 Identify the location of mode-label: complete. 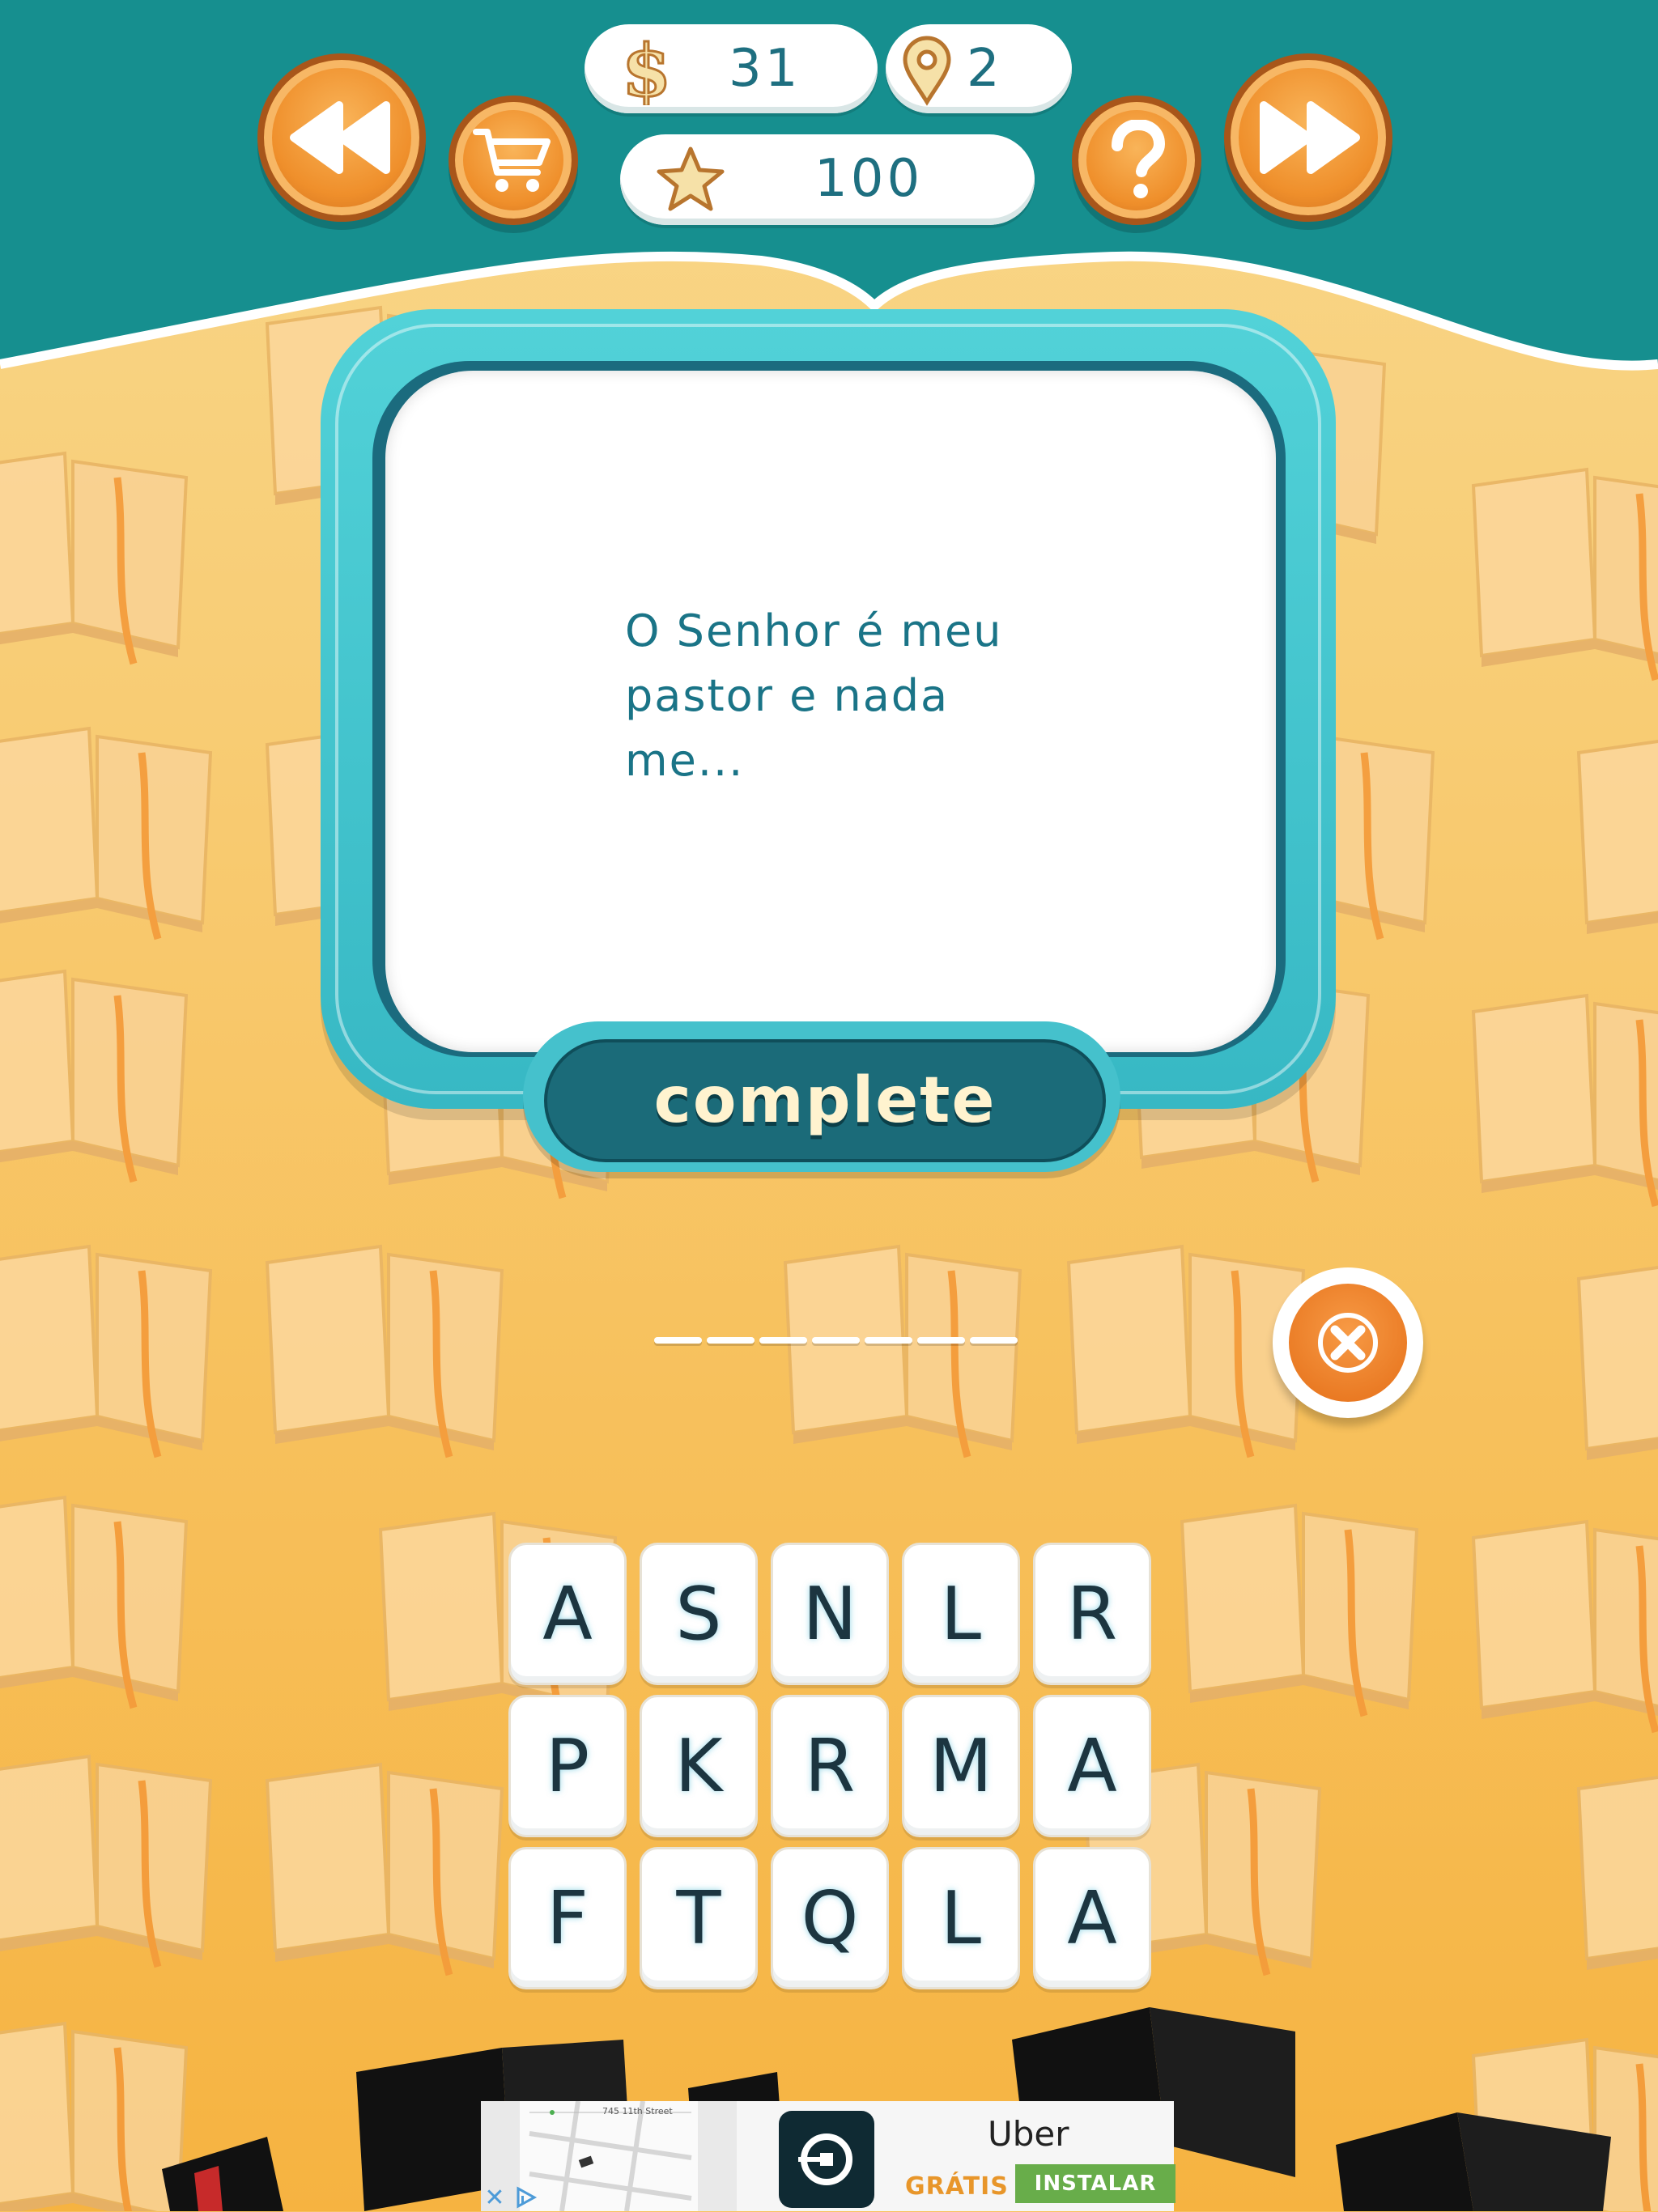
(825, 1100).